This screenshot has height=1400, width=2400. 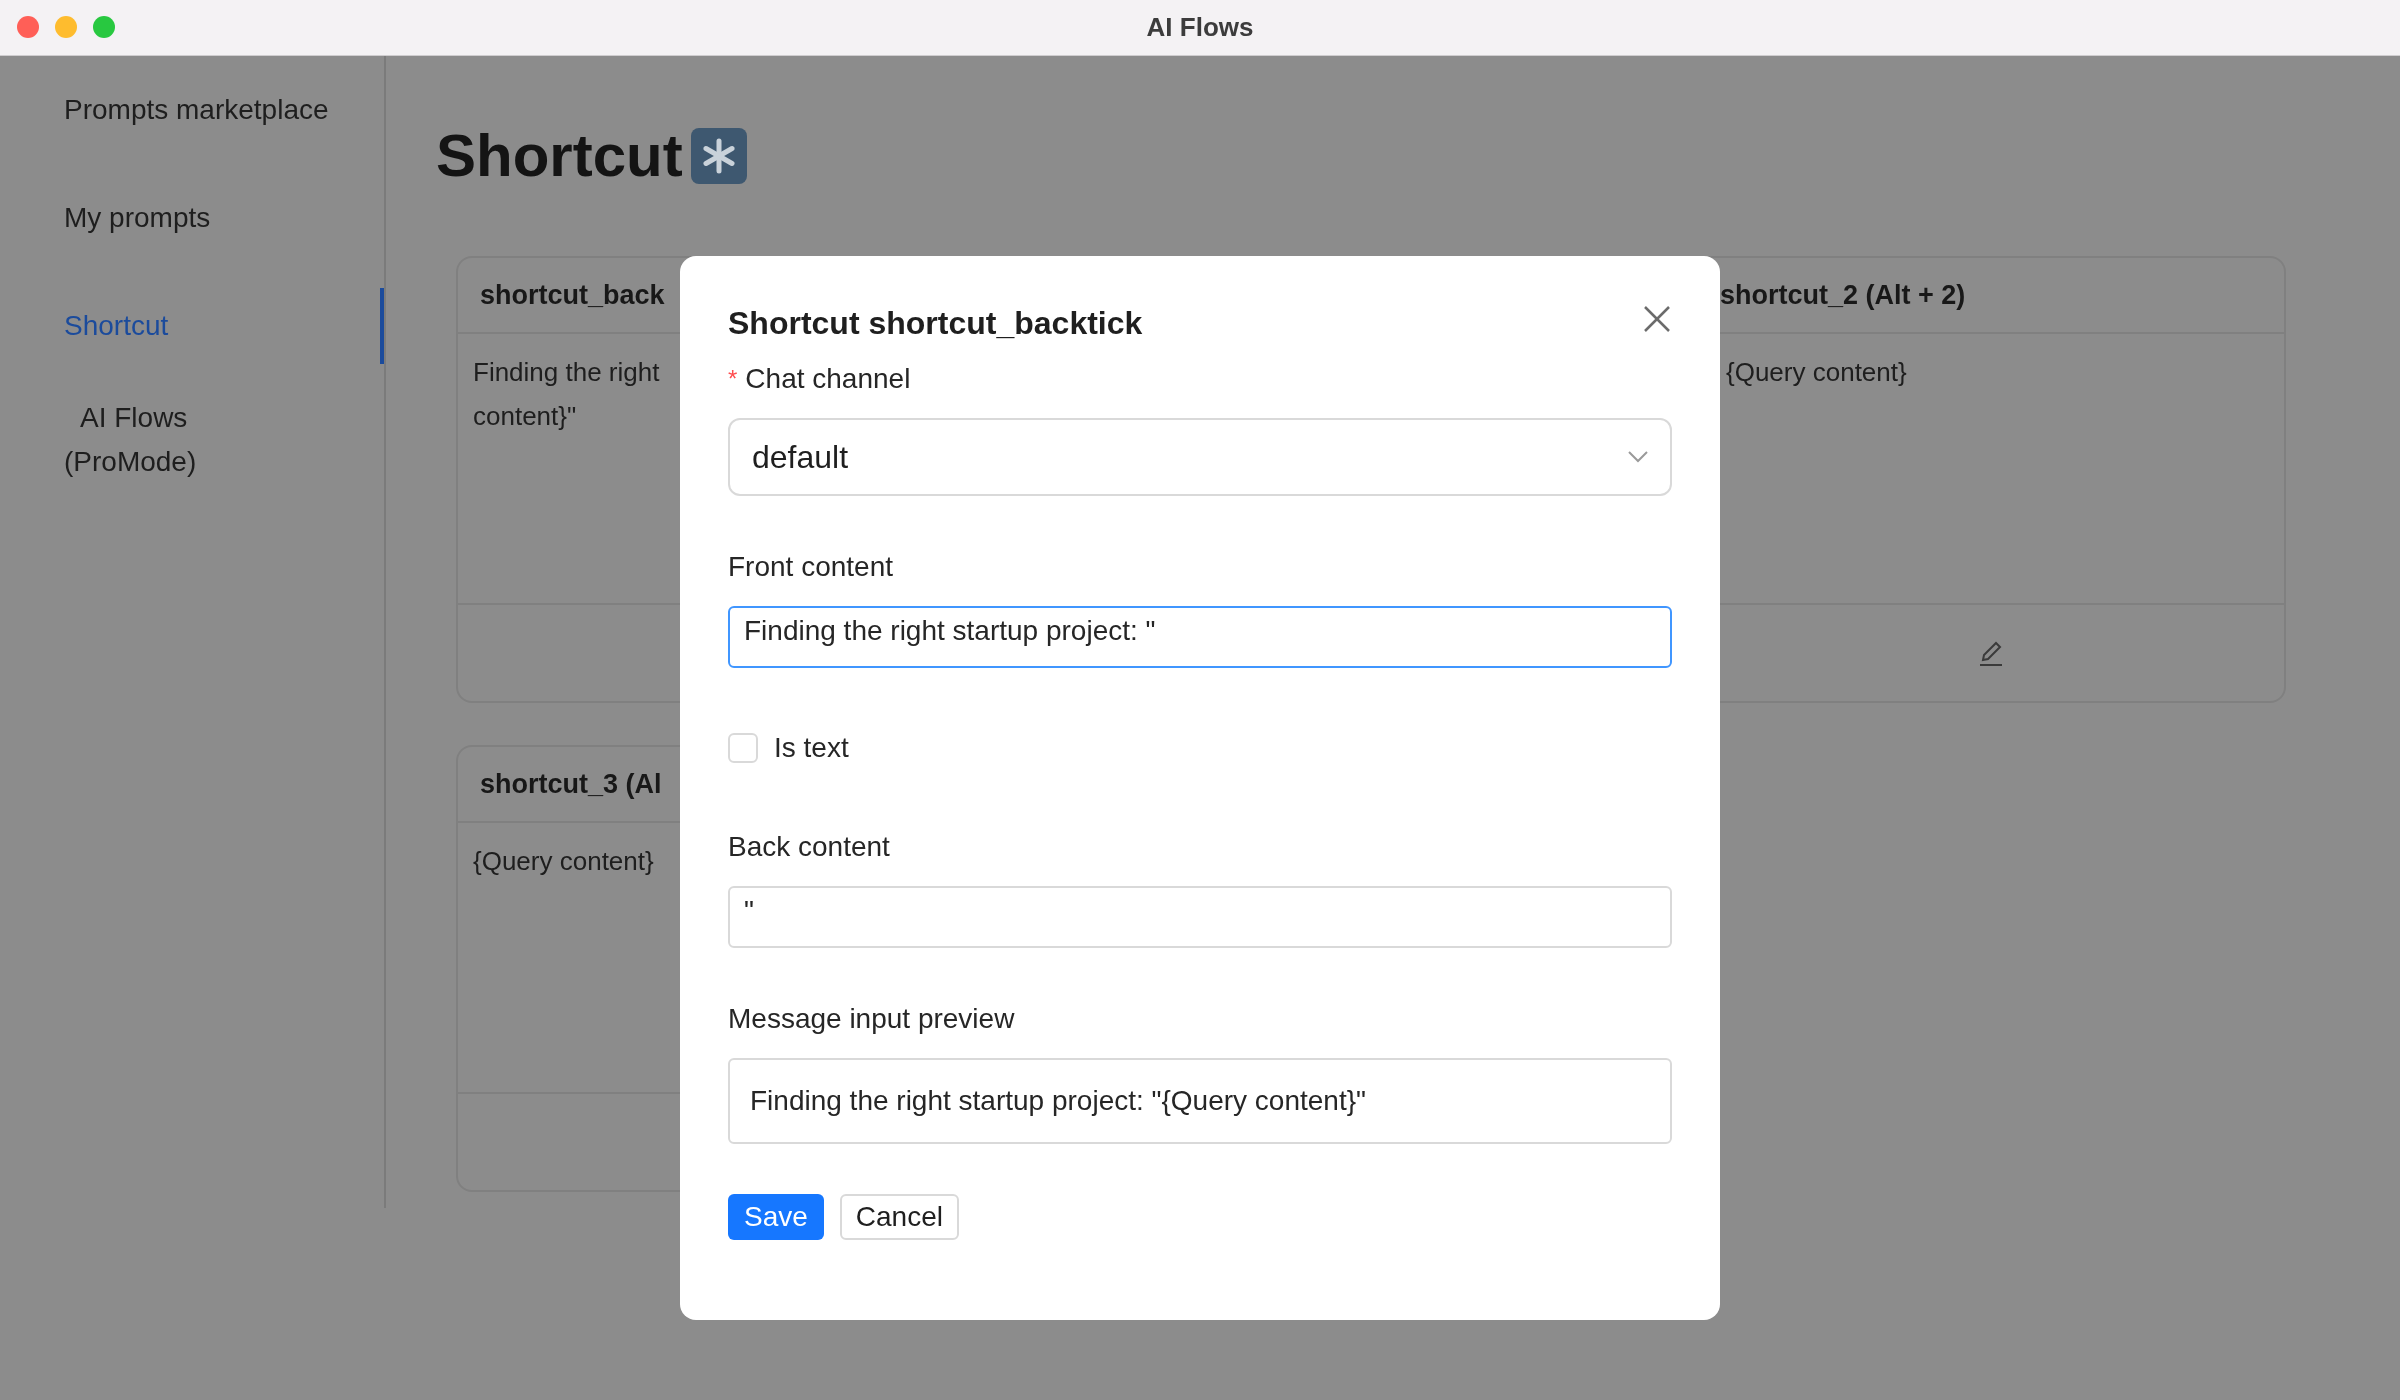 What do you see at coordinates (1991, 653) in the screenshot?
I see `edit-icon` at bounding box center [1991, 653].